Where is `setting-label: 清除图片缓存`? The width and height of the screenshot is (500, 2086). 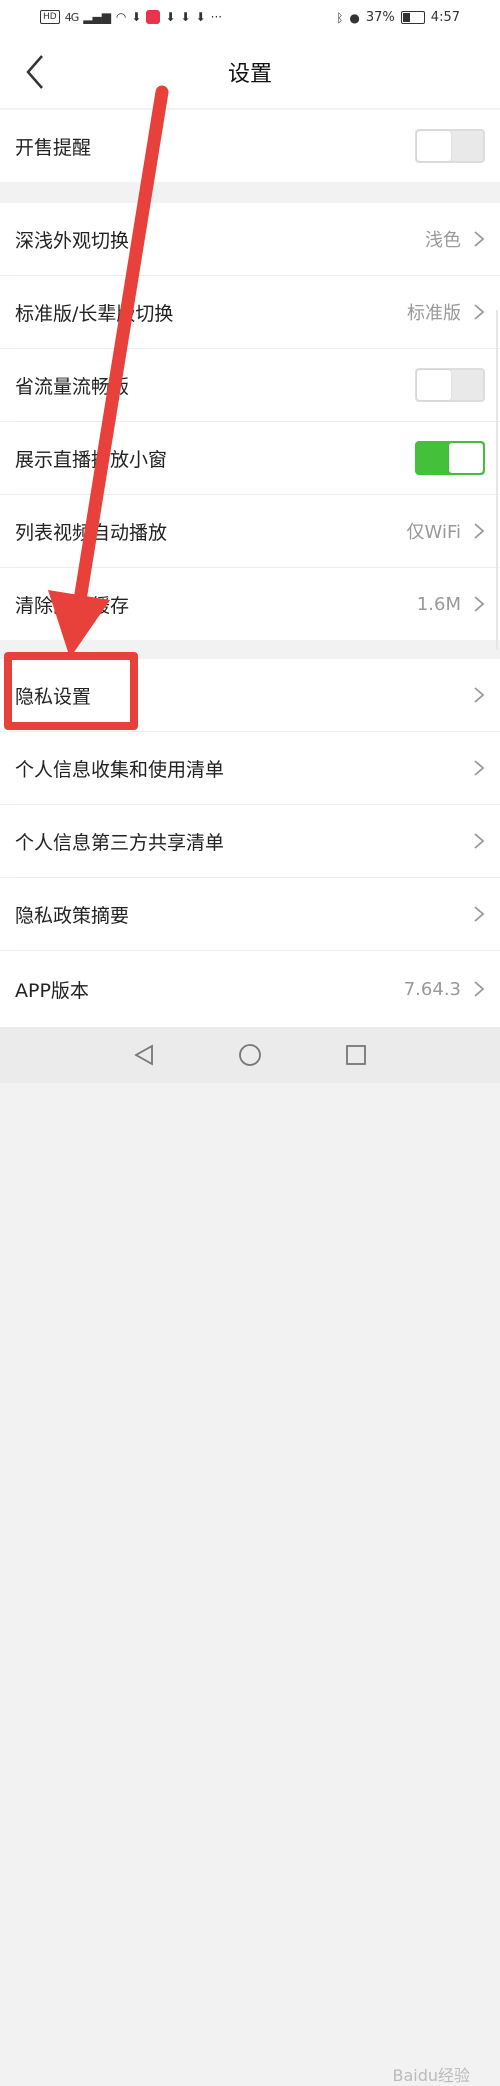
setting-label: 清除图片缓存 is located at coordinates (72, 605).